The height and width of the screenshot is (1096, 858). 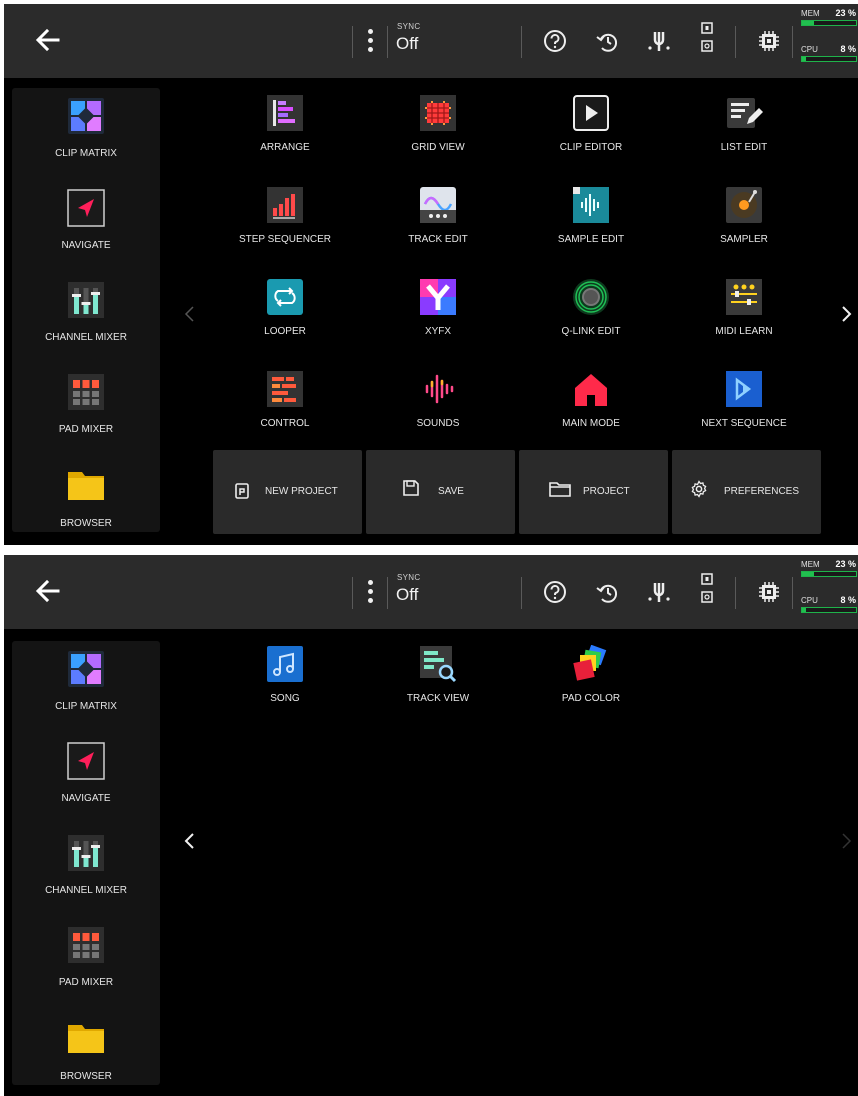 I want to click on menu-item-q-link-edit: Q-LINK EDIT, so click(x=591, y=318).